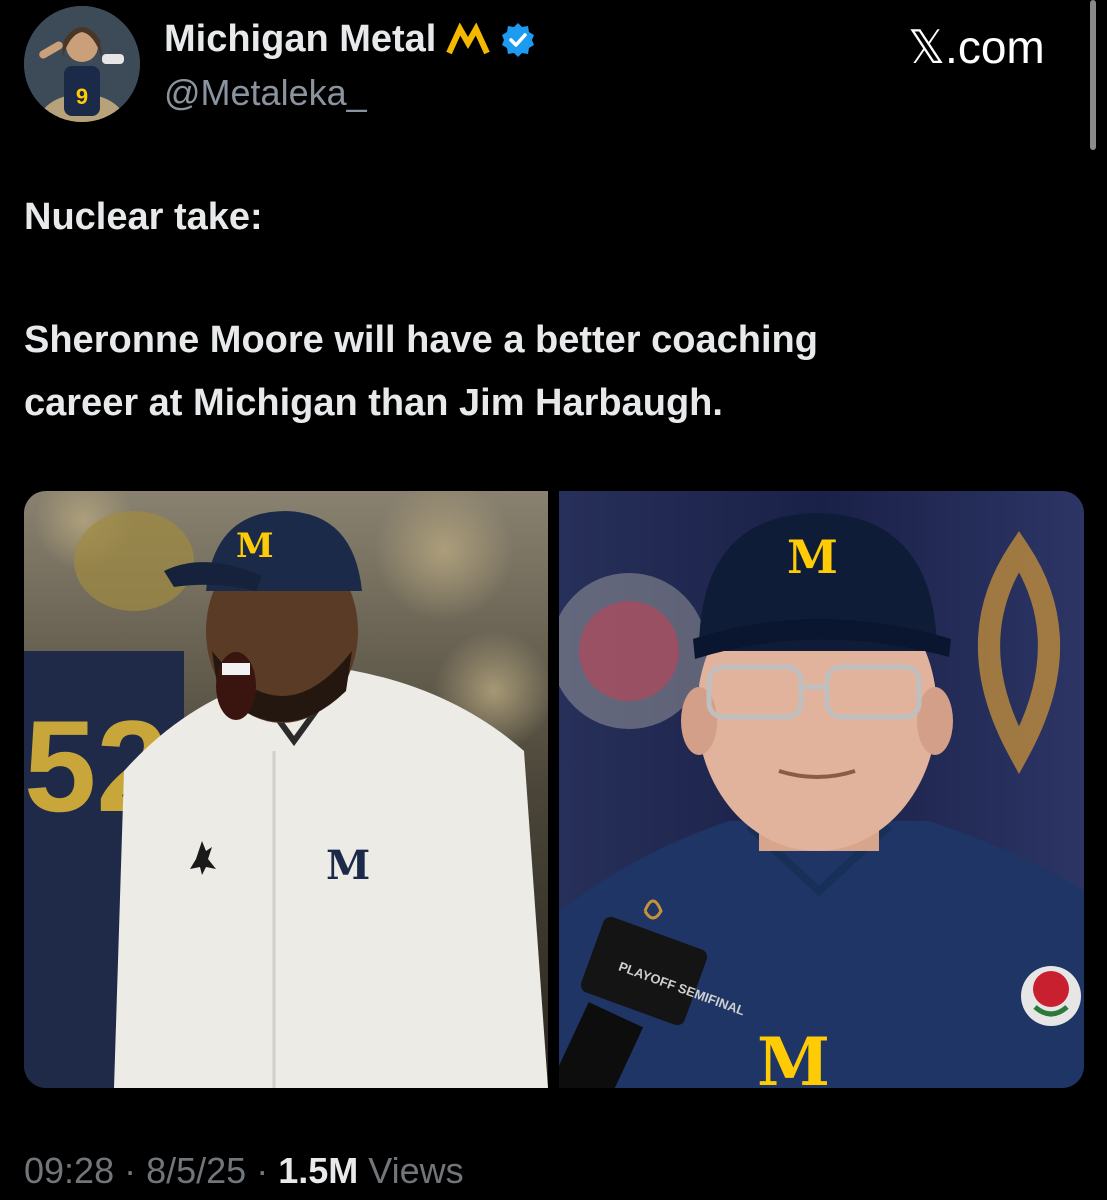 The height and width of the screenshot is (1200, 1107). What do you see at coordinates (348, 865) in the screenshot?
I see `chest-logo-left: M` at bounding box center [348, 865].